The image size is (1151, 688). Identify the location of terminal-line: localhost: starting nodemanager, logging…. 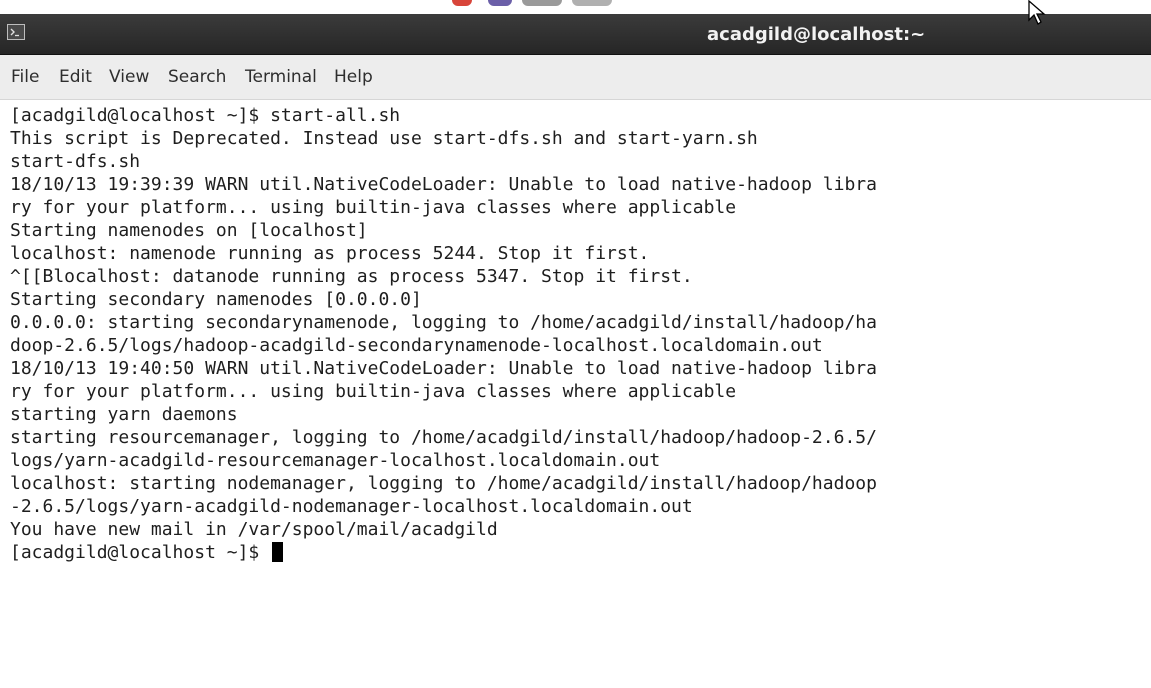
(443, 483).